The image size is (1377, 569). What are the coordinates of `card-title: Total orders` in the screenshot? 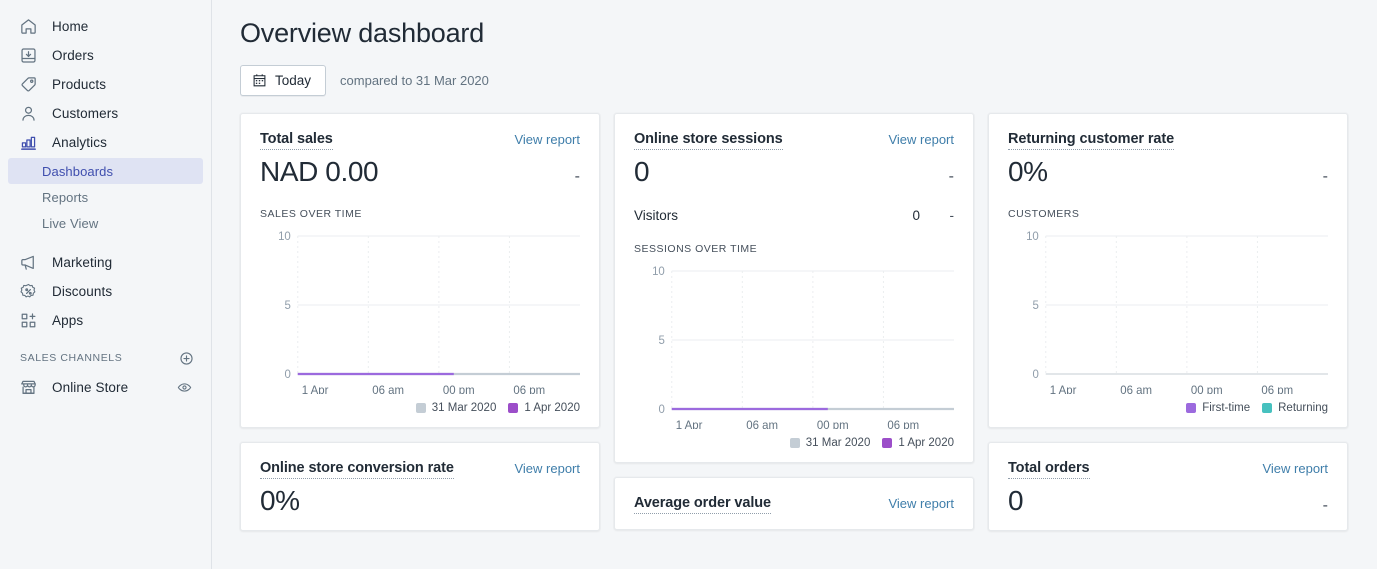 It's located at (1049, 469).